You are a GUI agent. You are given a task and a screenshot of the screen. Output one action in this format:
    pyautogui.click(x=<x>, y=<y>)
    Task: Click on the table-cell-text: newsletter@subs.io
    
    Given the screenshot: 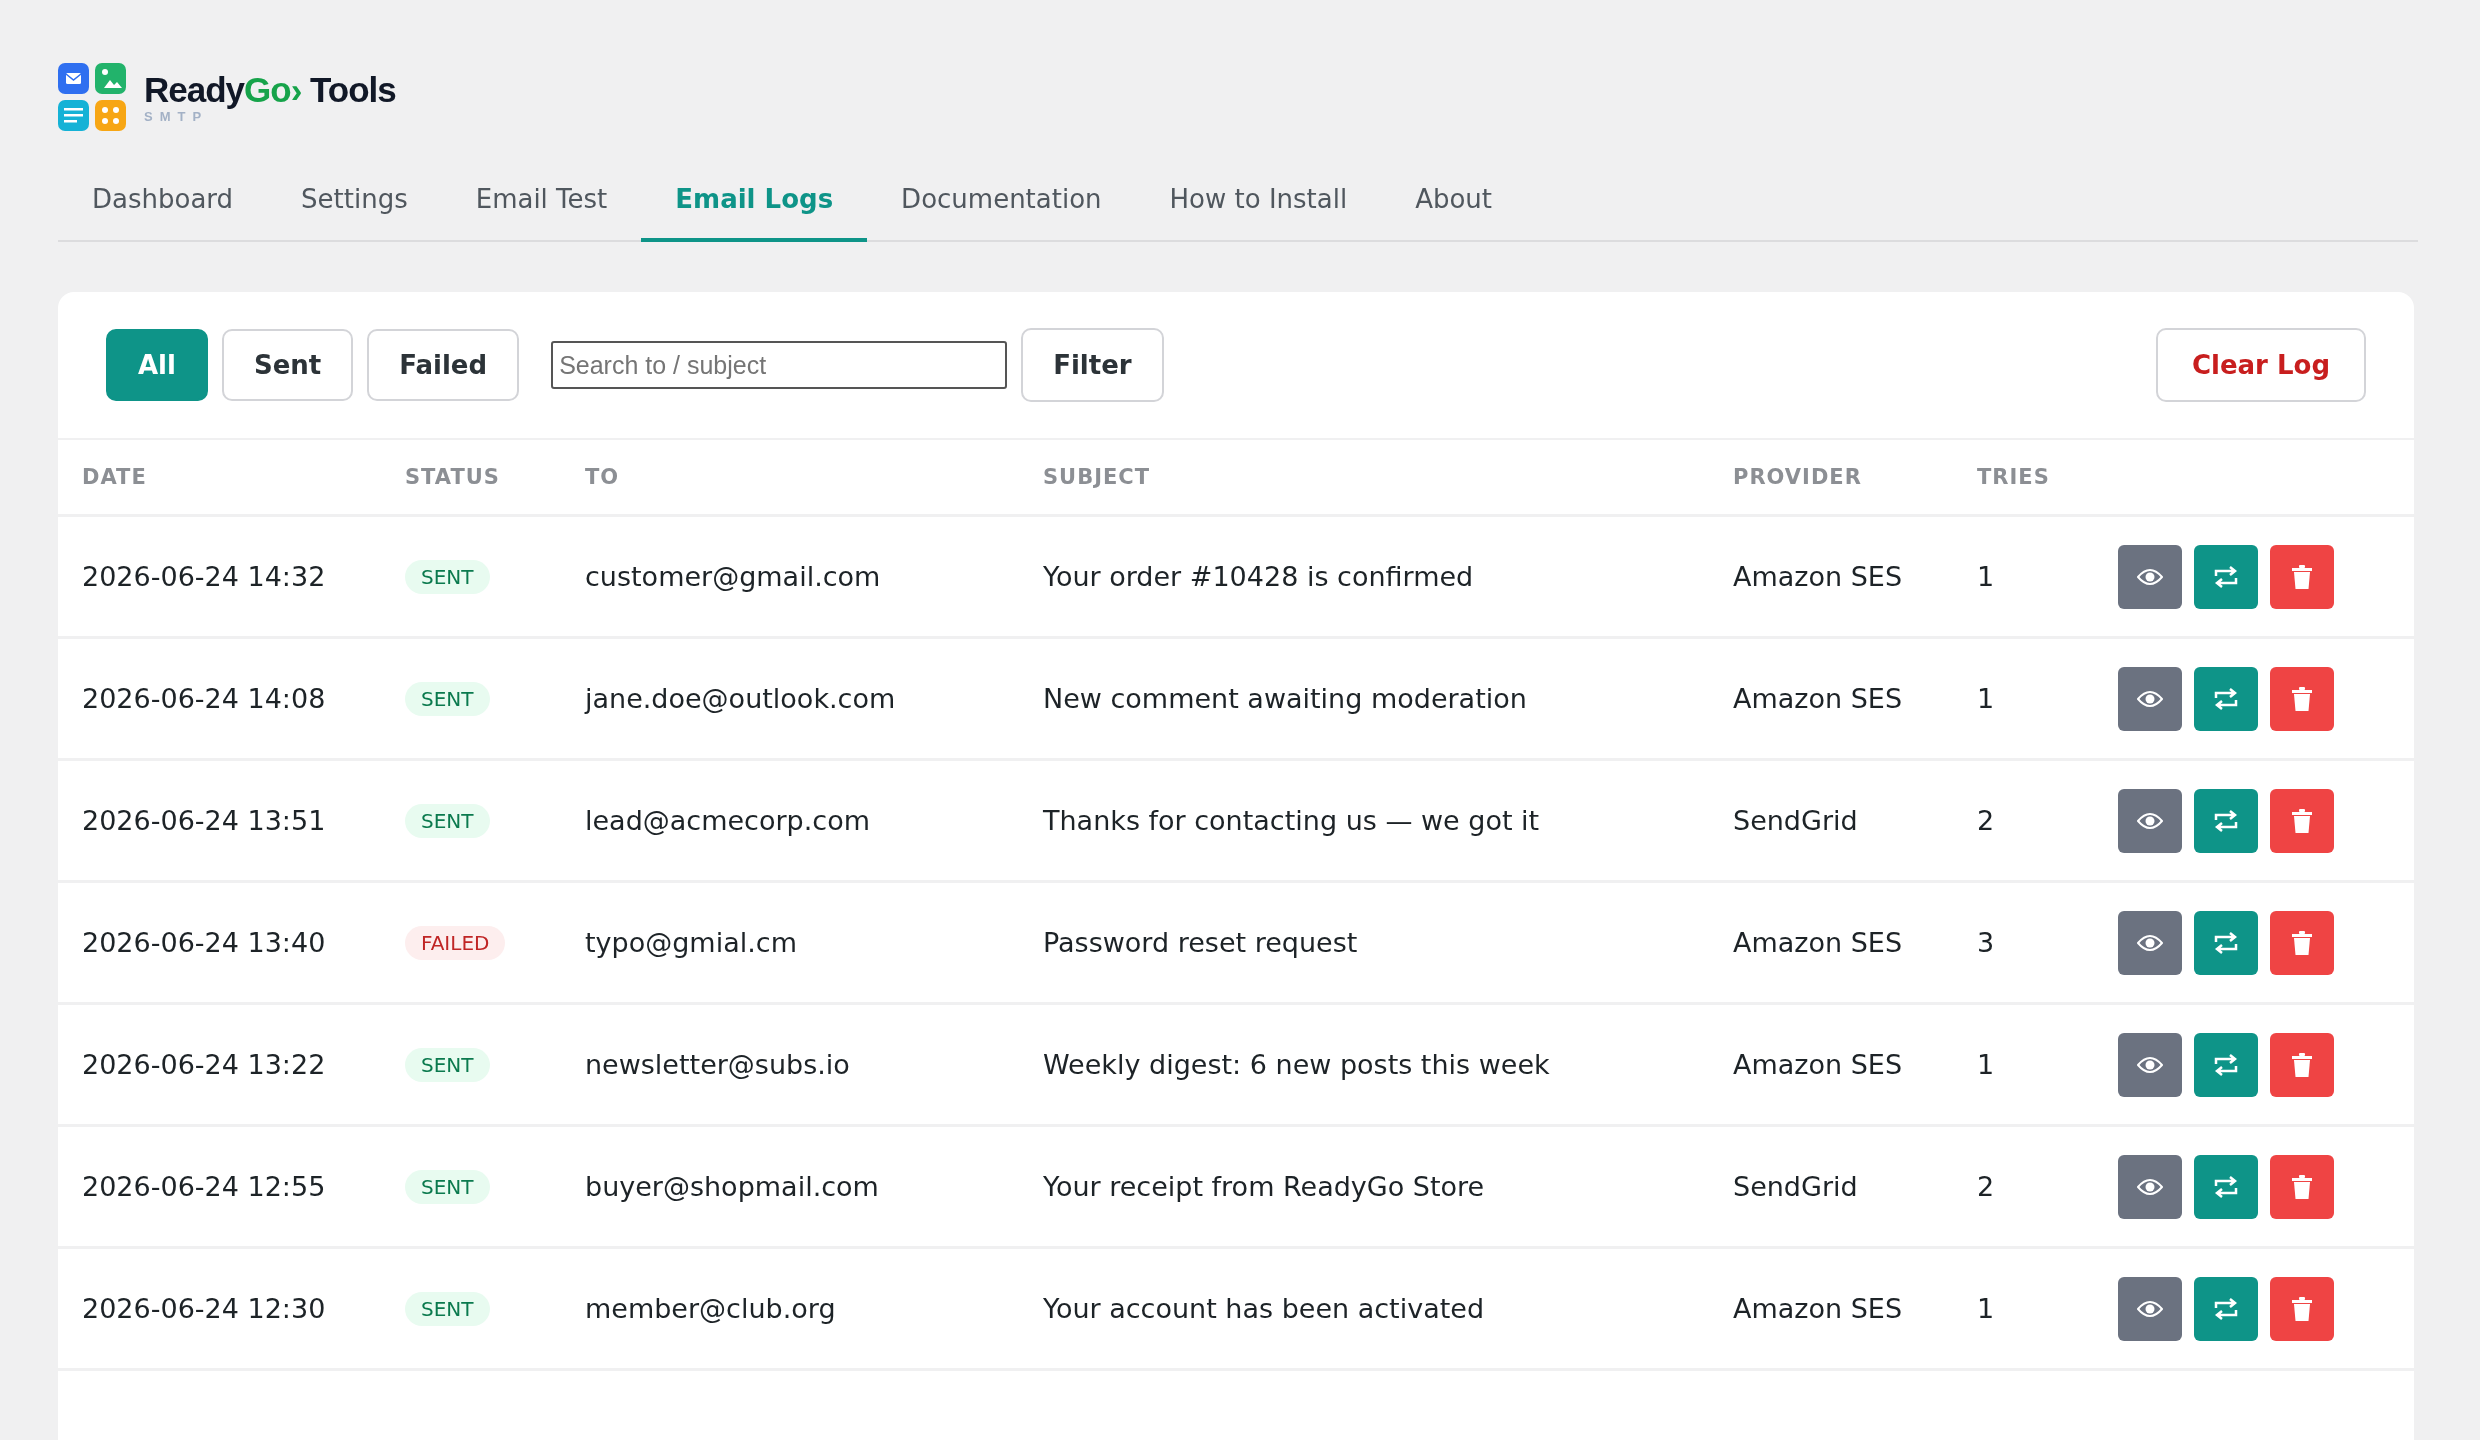 What is the action you would take?
    pyautogui.click(x=718, y=1064)
    